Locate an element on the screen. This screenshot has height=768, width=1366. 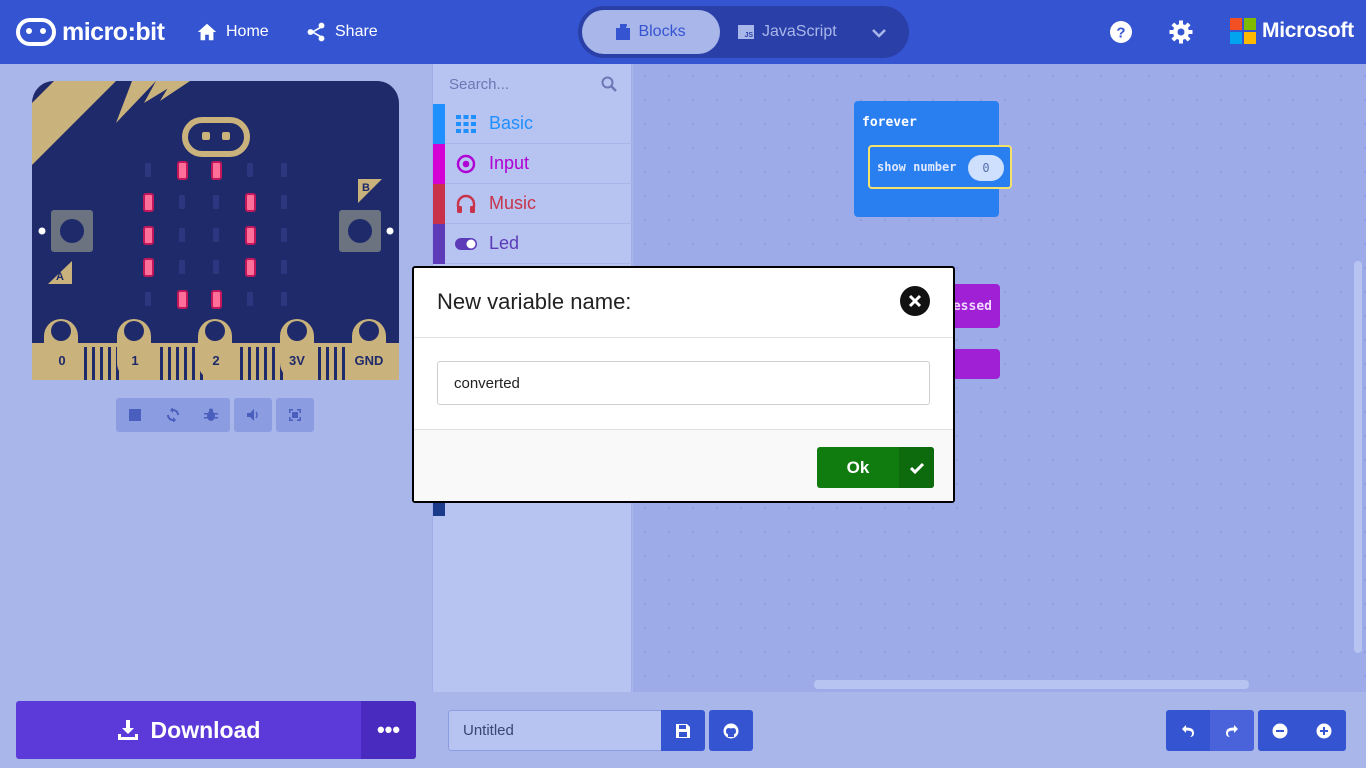
volume-icon is located at coordinates (252, 415).